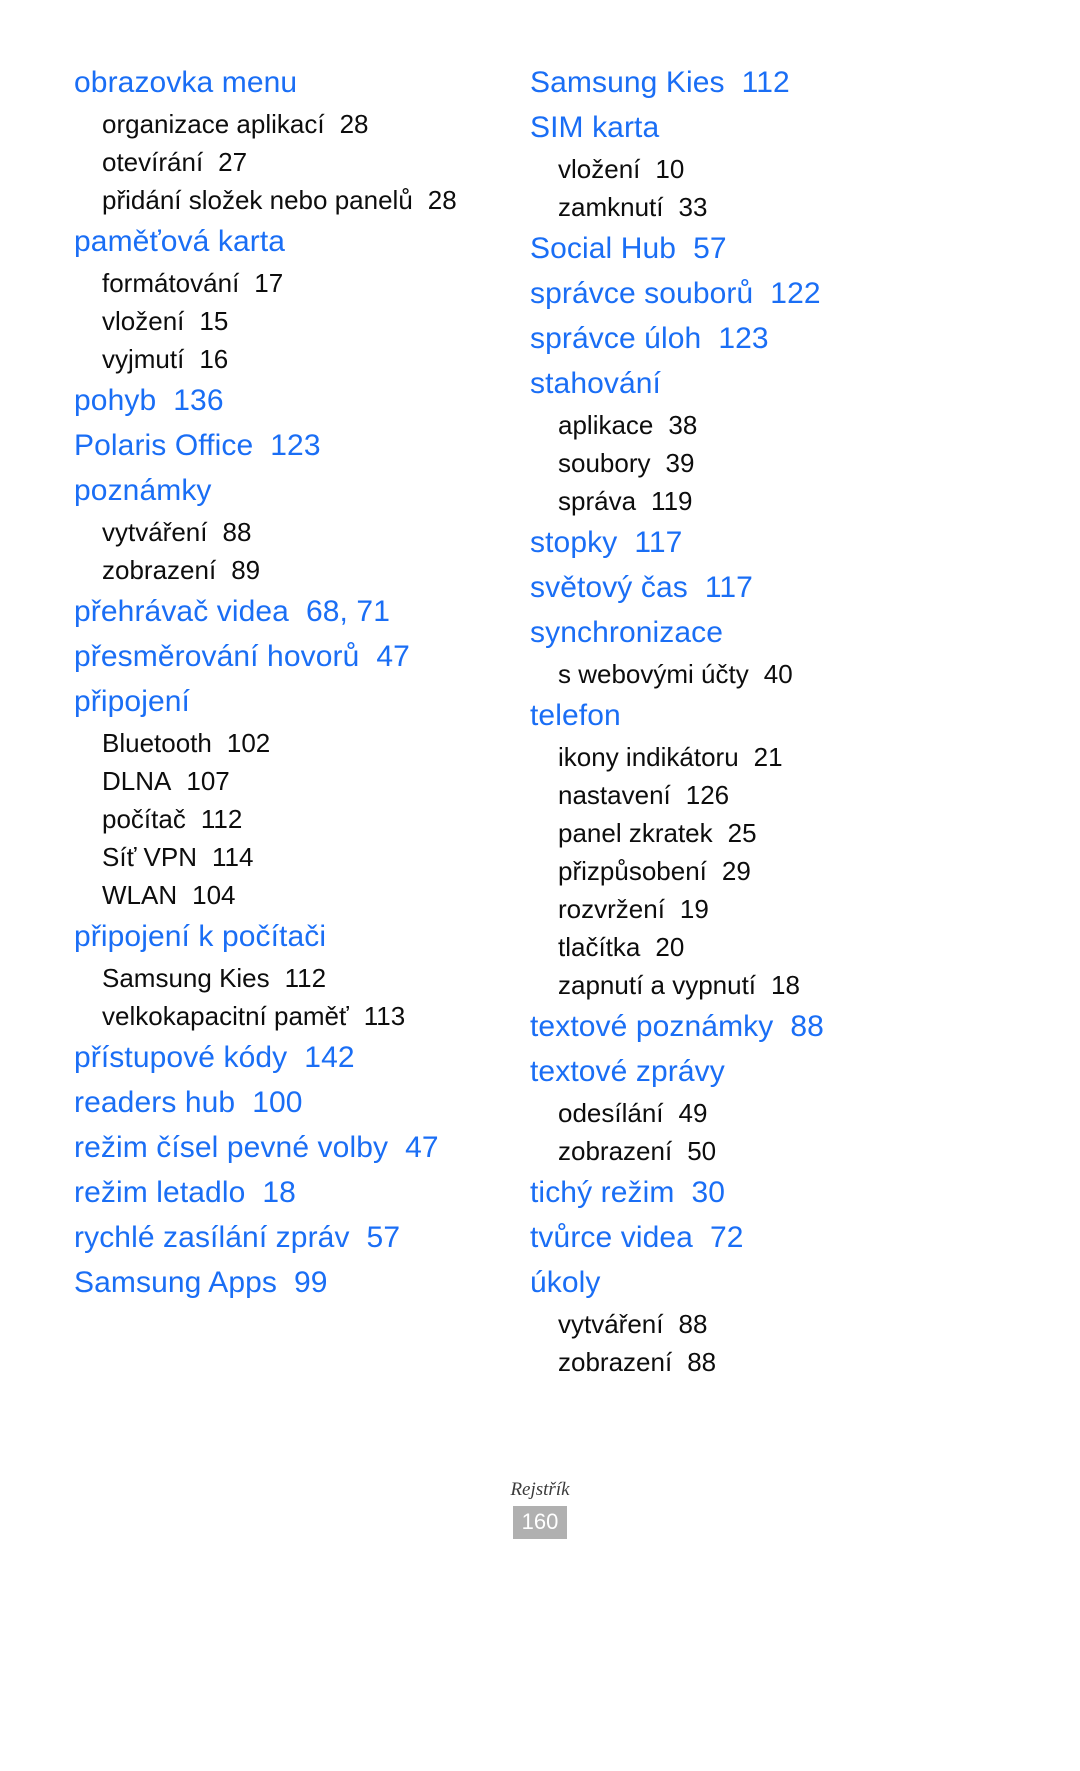  Describe the element at coordinates (805, 127) in the screenshot. I see `index-heading: SIM karta` at that location.